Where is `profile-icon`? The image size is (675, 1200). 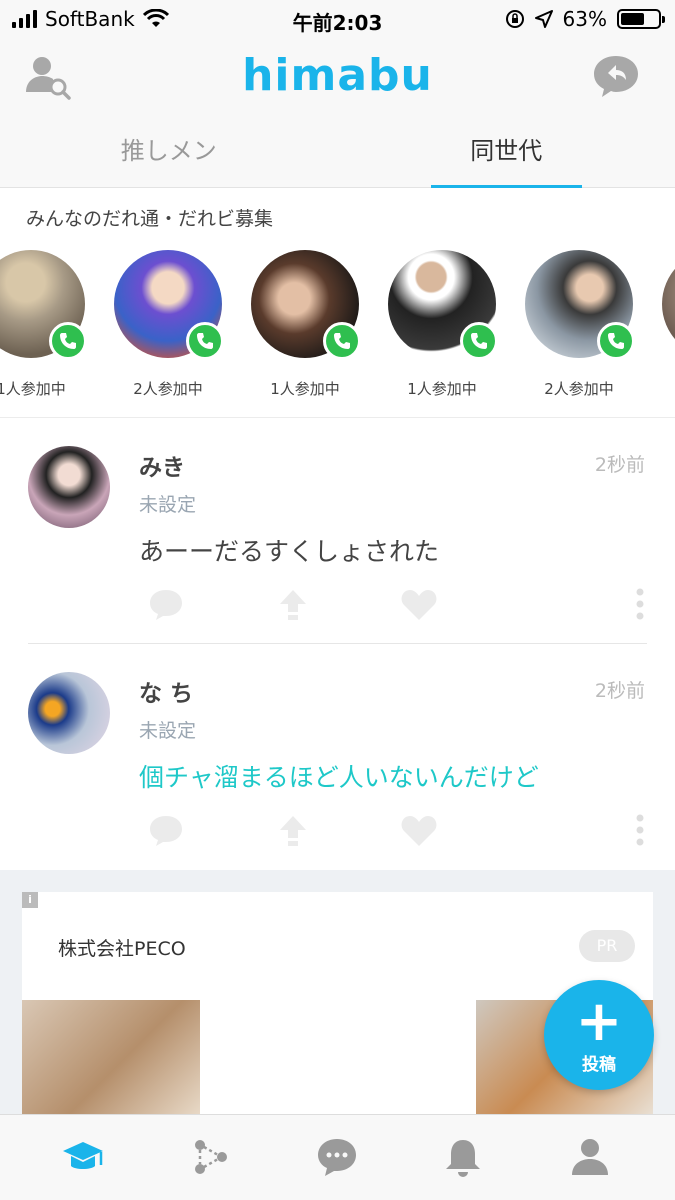
profile-icon is located at coordinates (590, 1157).